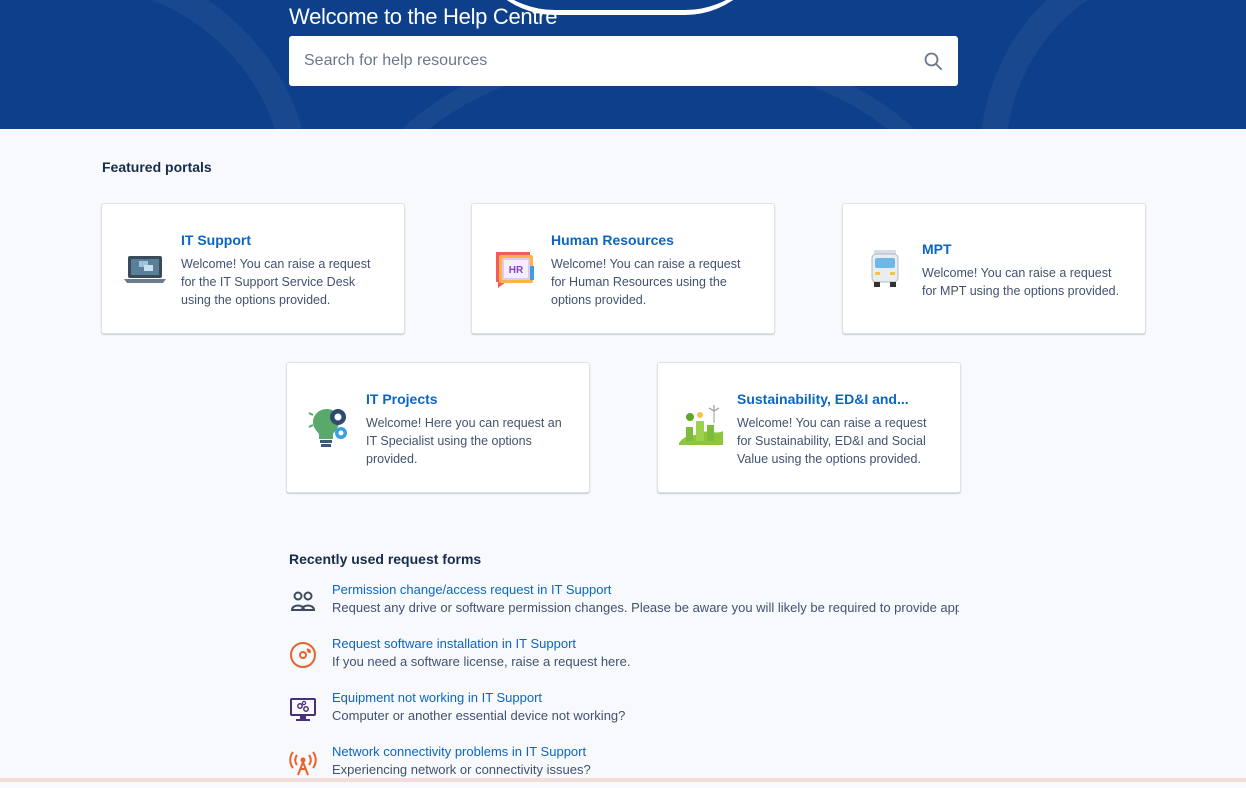 Image resolution: width=1246 pixels, height=788 pixels. What do you see at coordinates (145, 269) in the screenshot?
I see `laptop-icon` at bounding box center [145, 269].